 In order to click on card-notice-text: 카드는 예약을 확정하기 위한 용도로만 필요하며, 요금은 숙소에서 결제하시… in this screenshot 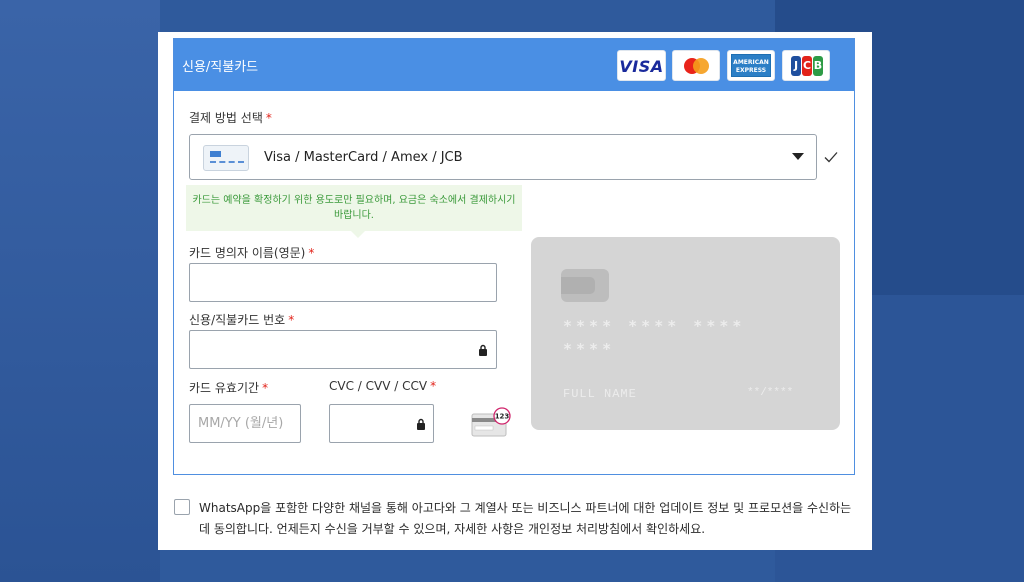, I will do `click(354, 208)`.